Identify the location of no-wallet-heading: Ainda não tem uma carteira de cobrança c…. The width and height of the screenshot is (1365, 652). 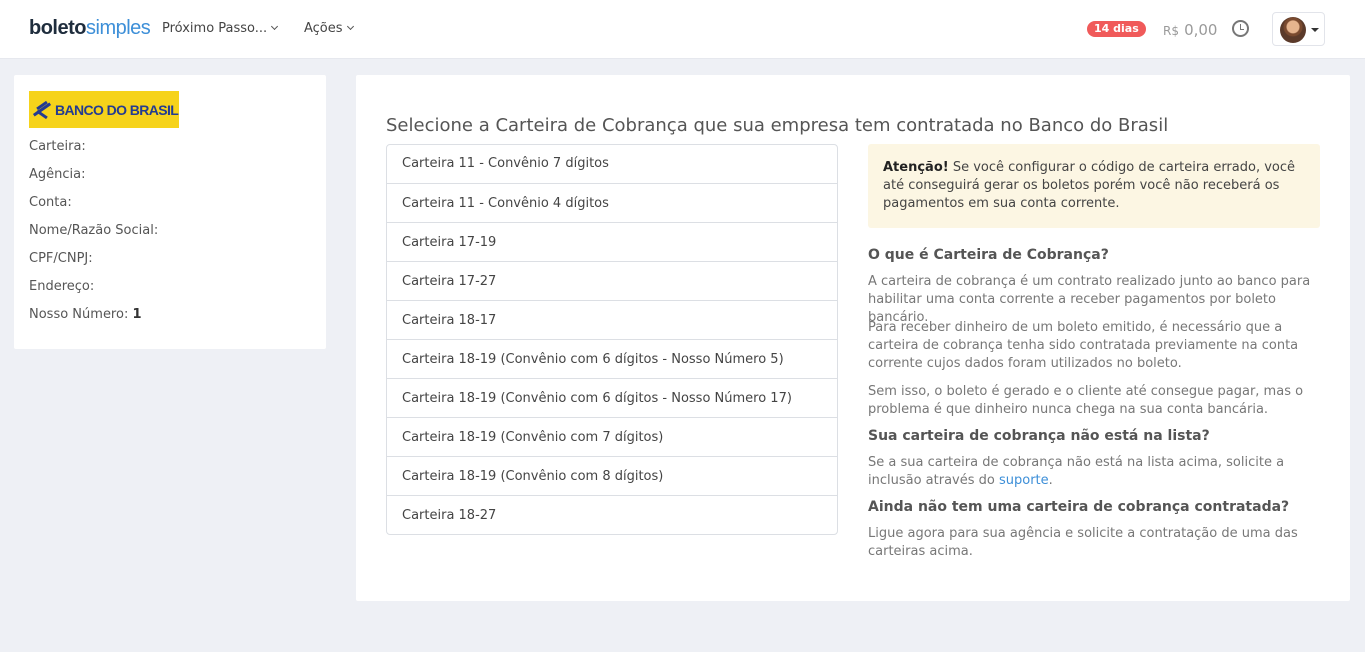
(1079, 507).